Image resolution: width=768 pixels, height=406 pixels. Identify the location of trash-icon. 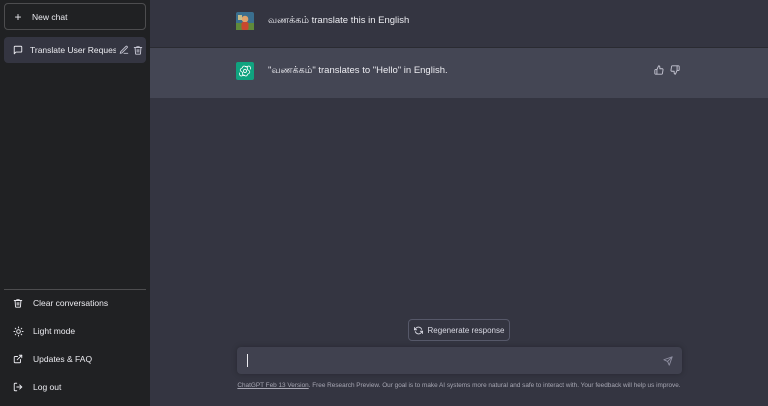
(18, 303).